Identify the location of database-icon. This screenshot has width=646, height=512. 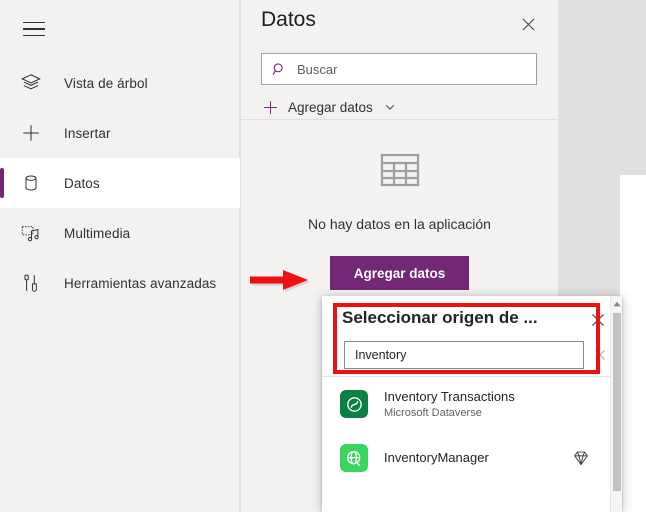
(31, 183).